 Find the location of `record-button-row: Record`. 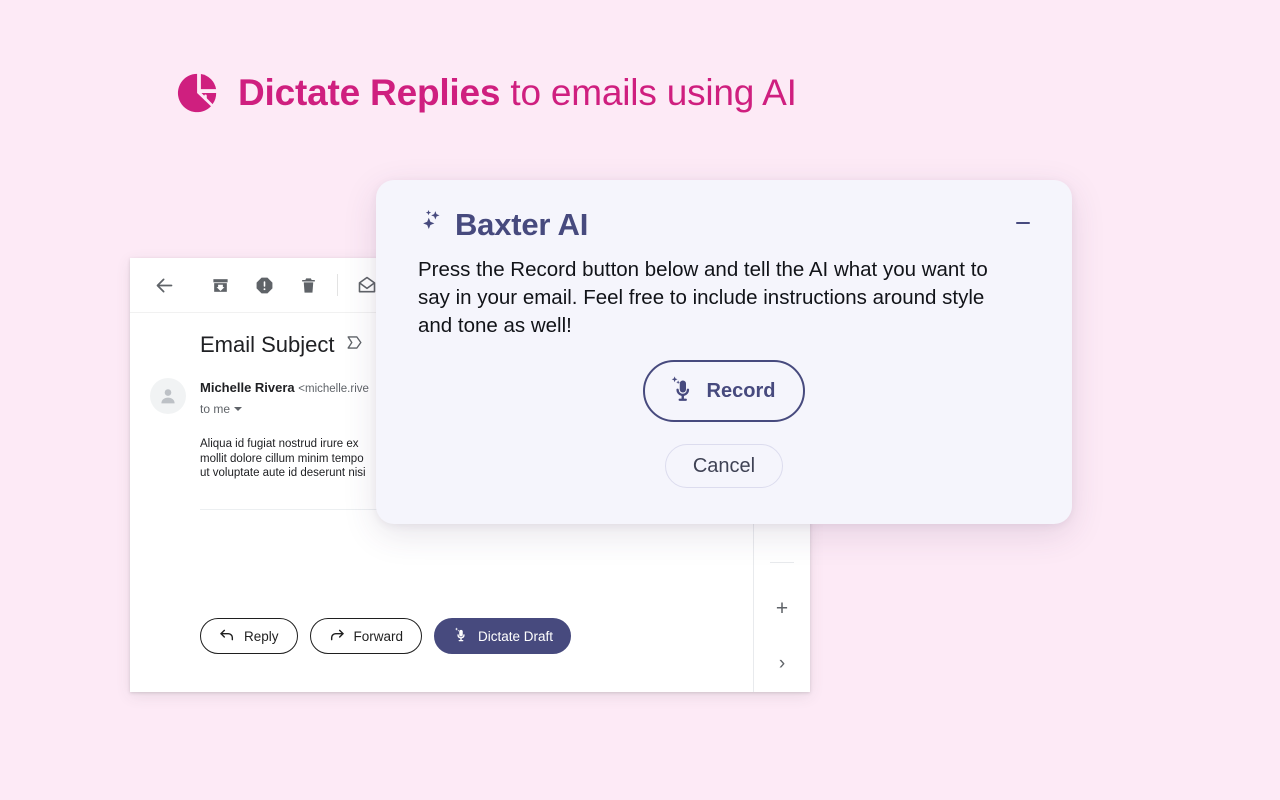

record-button-row: Record is located at coordinates (730, 391).